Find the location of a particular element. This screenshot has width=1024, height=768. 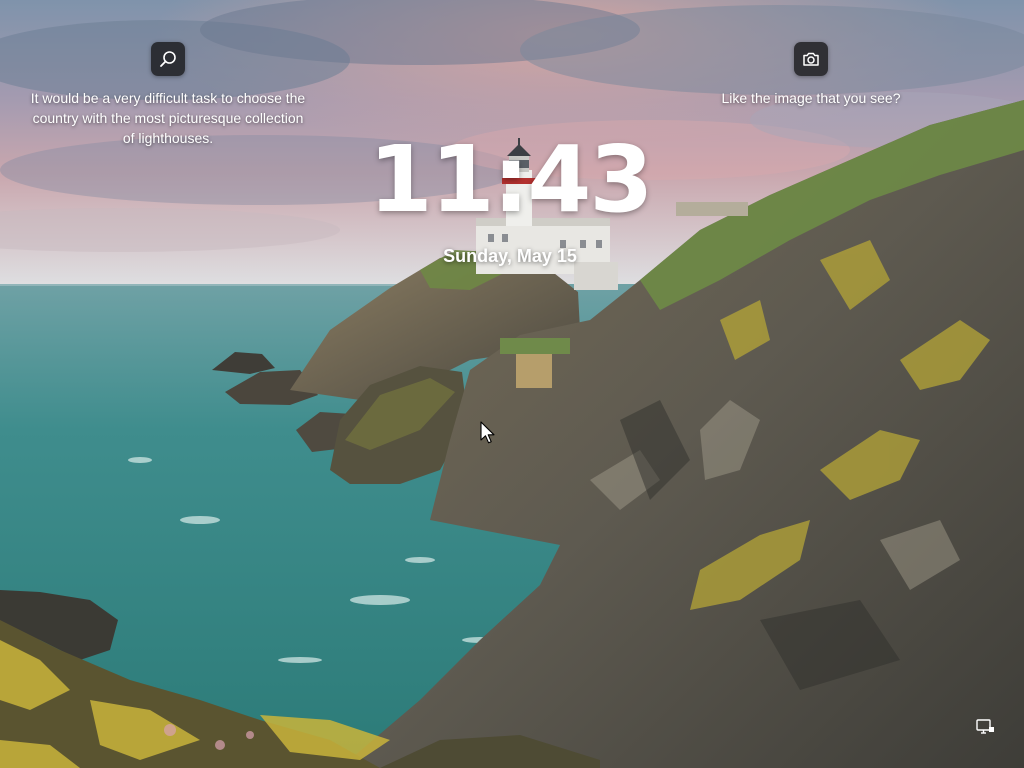

lock-screen-clock: 11:43 is located at coordinates (511, 179).